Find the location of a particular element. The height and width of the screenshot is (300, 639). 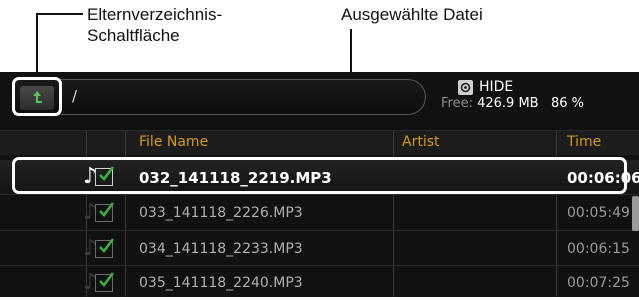

current-path: / is located at coordinates (75, 96).